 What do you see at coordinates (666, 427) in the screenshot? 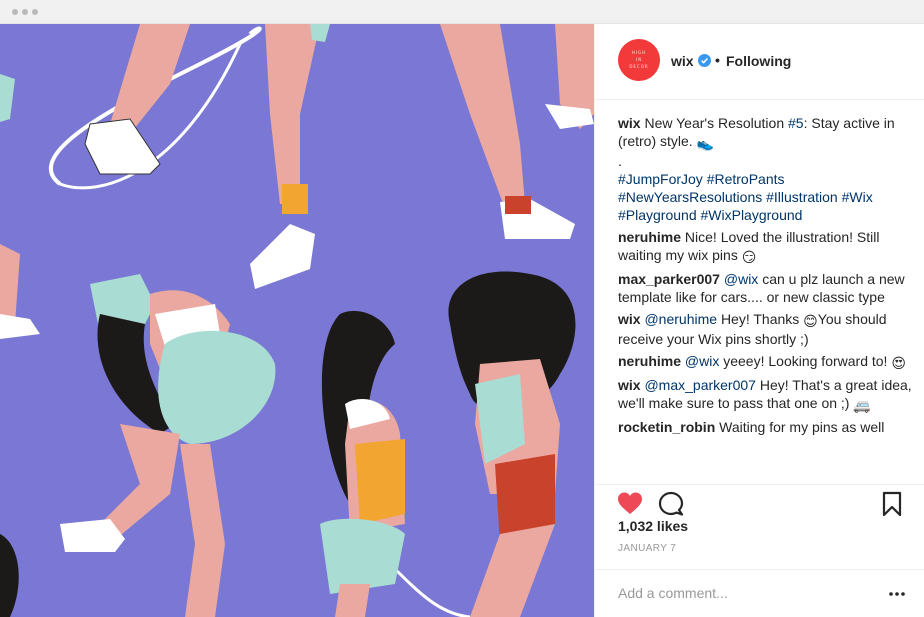
I see `comment-username: rocketin_robin` at bounding box center [666, 427].